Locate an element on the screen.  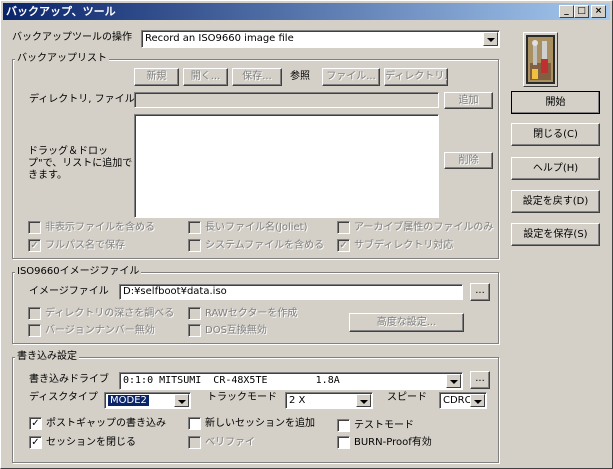
close-window-button: × is located at coordinates (598, 11).